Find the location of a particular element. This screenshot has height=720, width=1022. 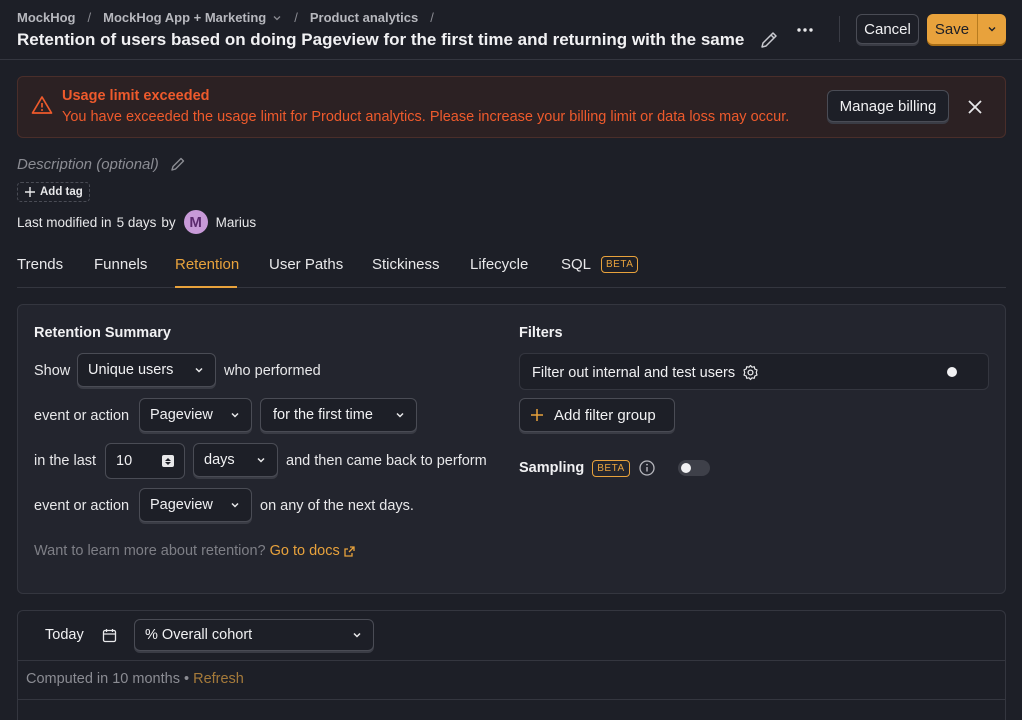

docs-link-label: Go to docs is located at coordinates (304, 551).